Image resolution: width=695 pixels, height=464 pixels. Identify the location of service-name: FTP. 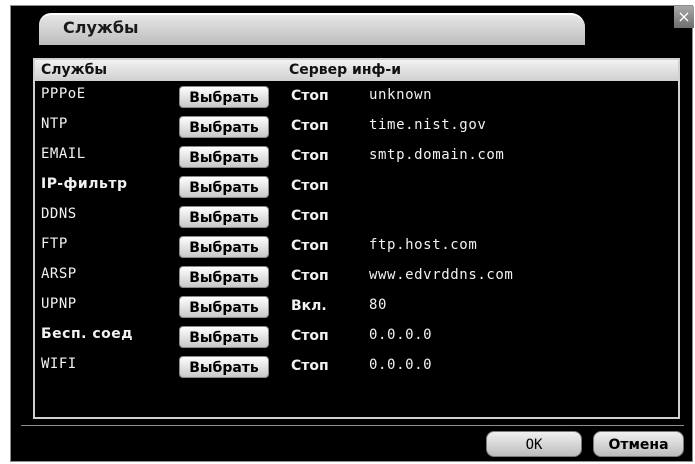
(54, 244).